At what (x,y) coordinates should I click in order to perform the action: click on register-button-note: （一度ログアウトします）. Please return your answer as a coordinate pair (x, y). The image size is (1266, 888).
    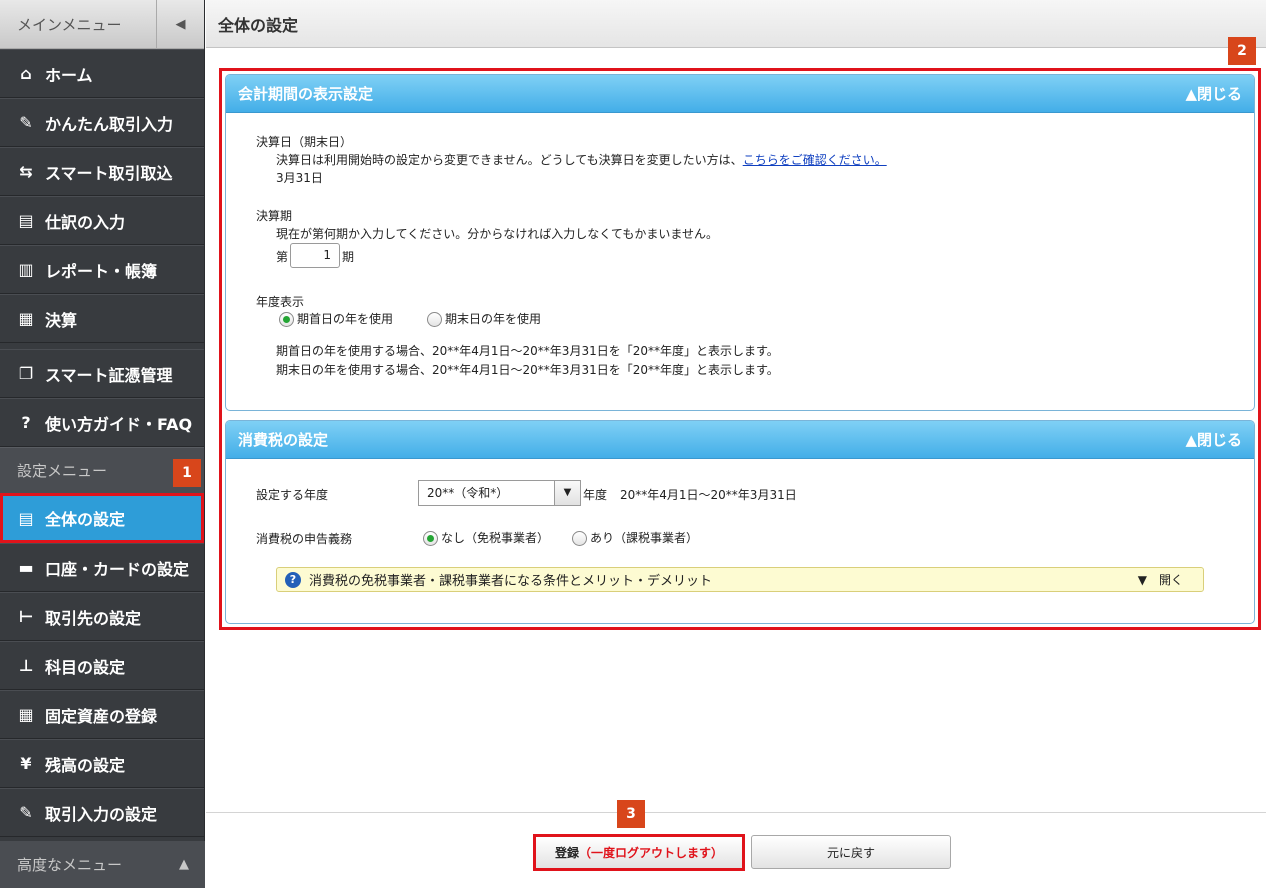
    Looking at the image, I should click on (651, 853).